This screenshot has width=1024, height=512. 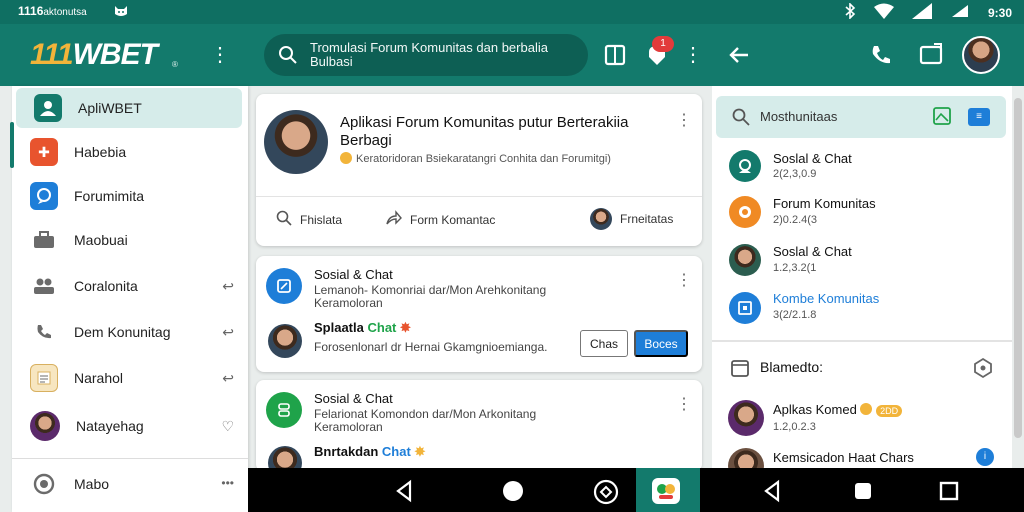 What do you see at coordinates (512, 12) in the screenshot?
I see `status-bar: 1116aktonutsa 9:30` at bounding box center [512, 12].